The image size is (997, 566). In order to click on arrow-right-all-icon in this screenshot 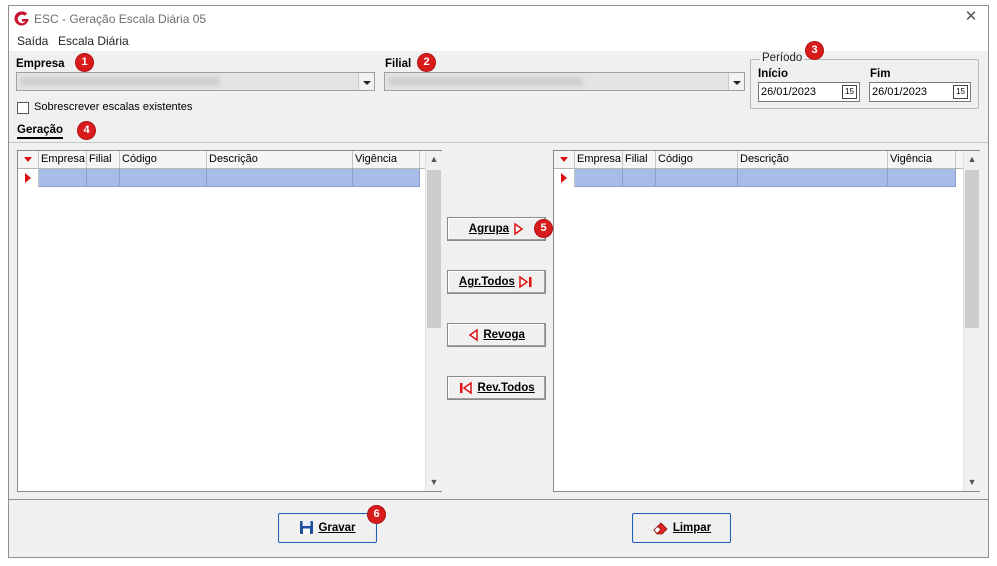, I will do `click(525, 282)`.